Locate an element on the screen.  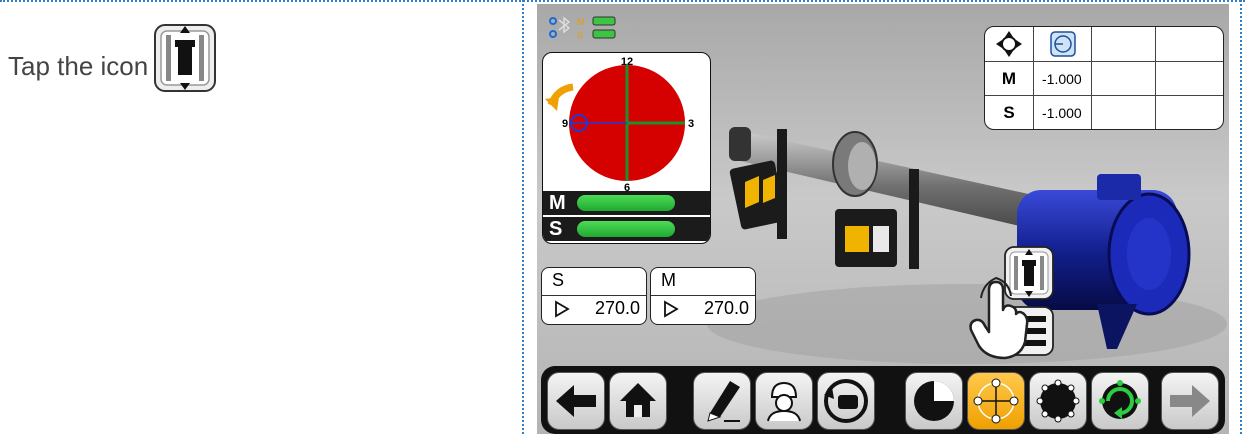
dial-label-right: 3 is located at coordinates (691, 124).